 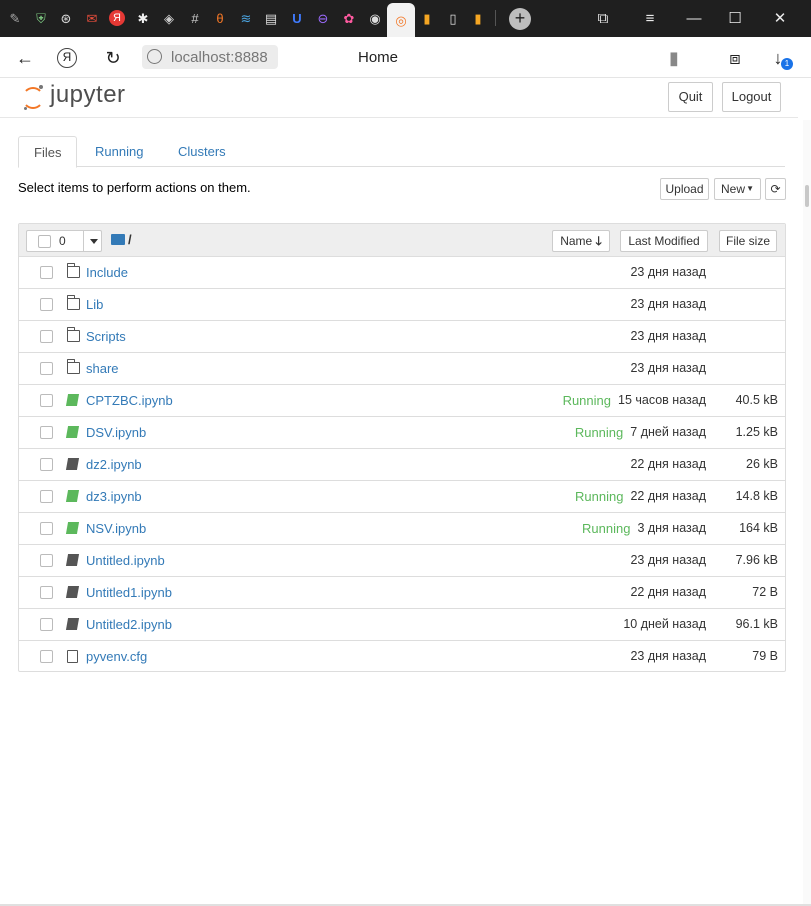 What do you see at coordinates (297, 18) in the screenshot?
I see `u-icon: U` at bounding box center [297, 18].